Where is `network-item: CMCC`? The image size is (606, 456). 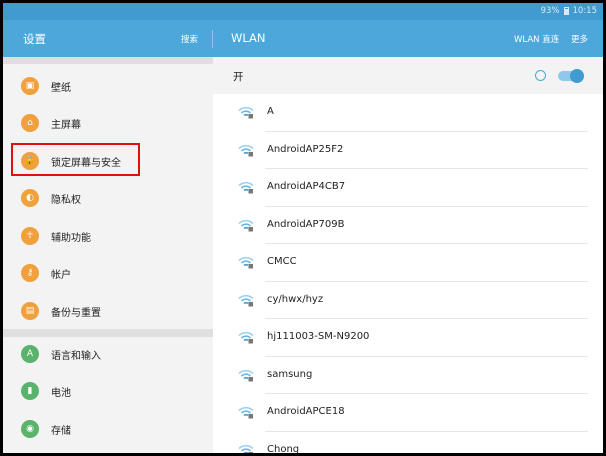 network-item: CMCC is located at coordinates (408, 263).